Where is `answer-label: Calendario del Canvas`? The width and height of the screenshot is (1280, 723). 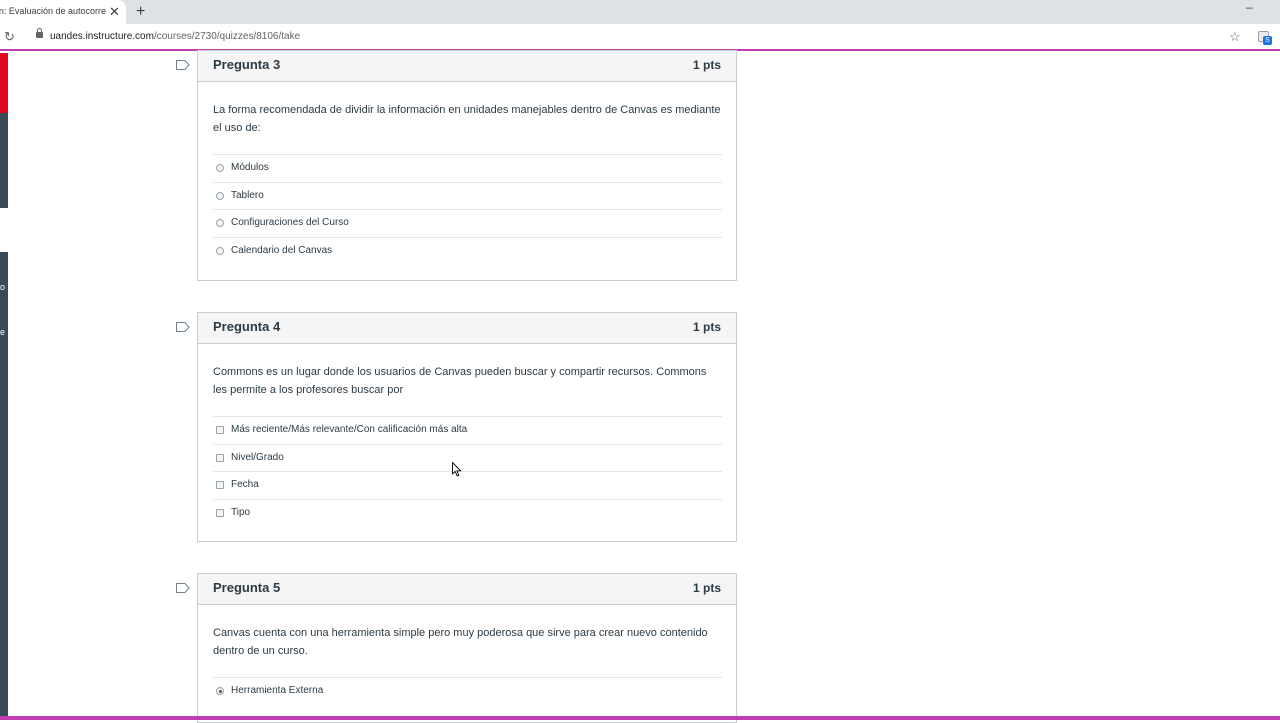 answer-label: Calendario del Canvas is located at coordinates (281, 250).